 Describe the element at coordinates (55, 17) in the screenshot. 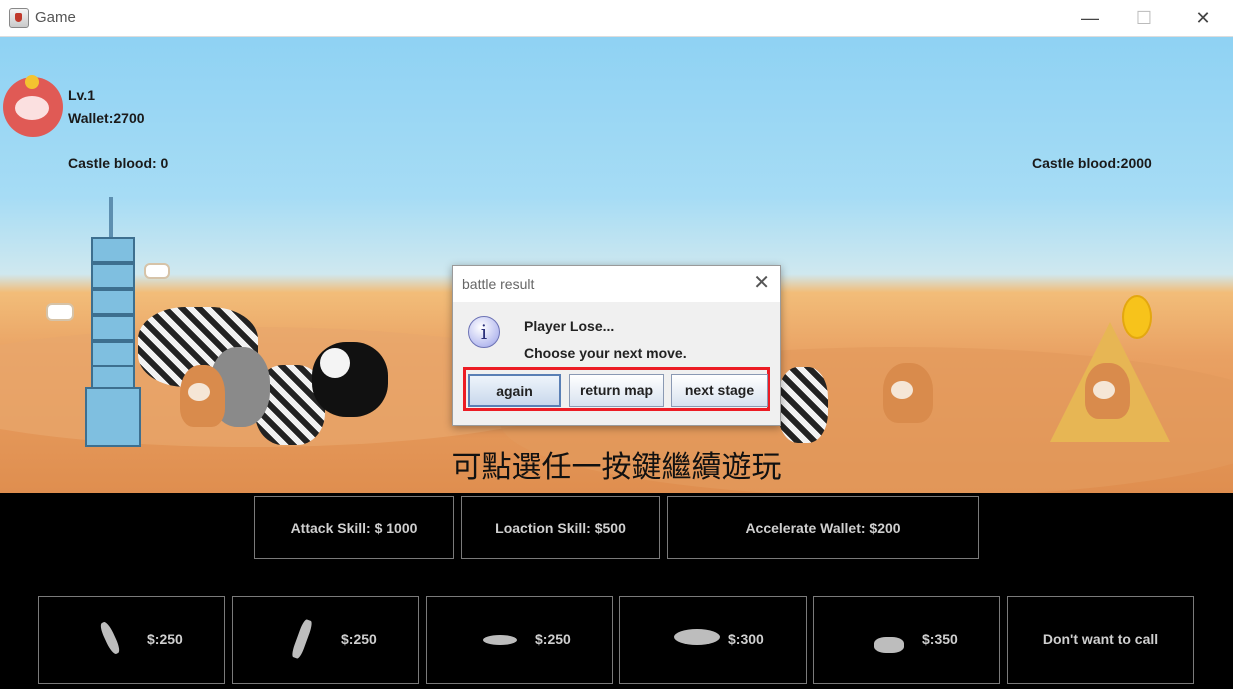

I see `window-title: Game` at that location.